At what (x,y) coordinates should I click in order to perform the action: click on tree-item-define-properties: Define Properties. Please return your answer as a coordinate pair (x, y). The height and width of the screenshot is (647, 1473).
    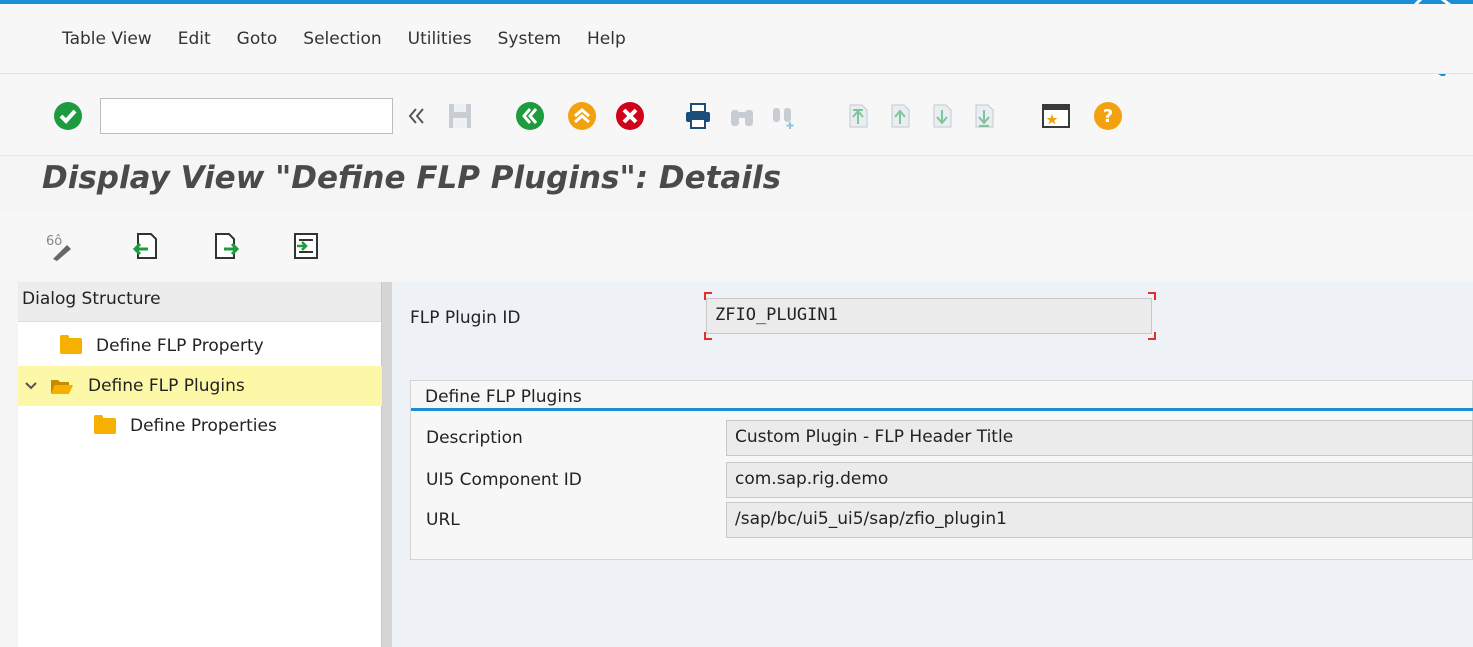
    Looking at the image, I should click on (185, 426).